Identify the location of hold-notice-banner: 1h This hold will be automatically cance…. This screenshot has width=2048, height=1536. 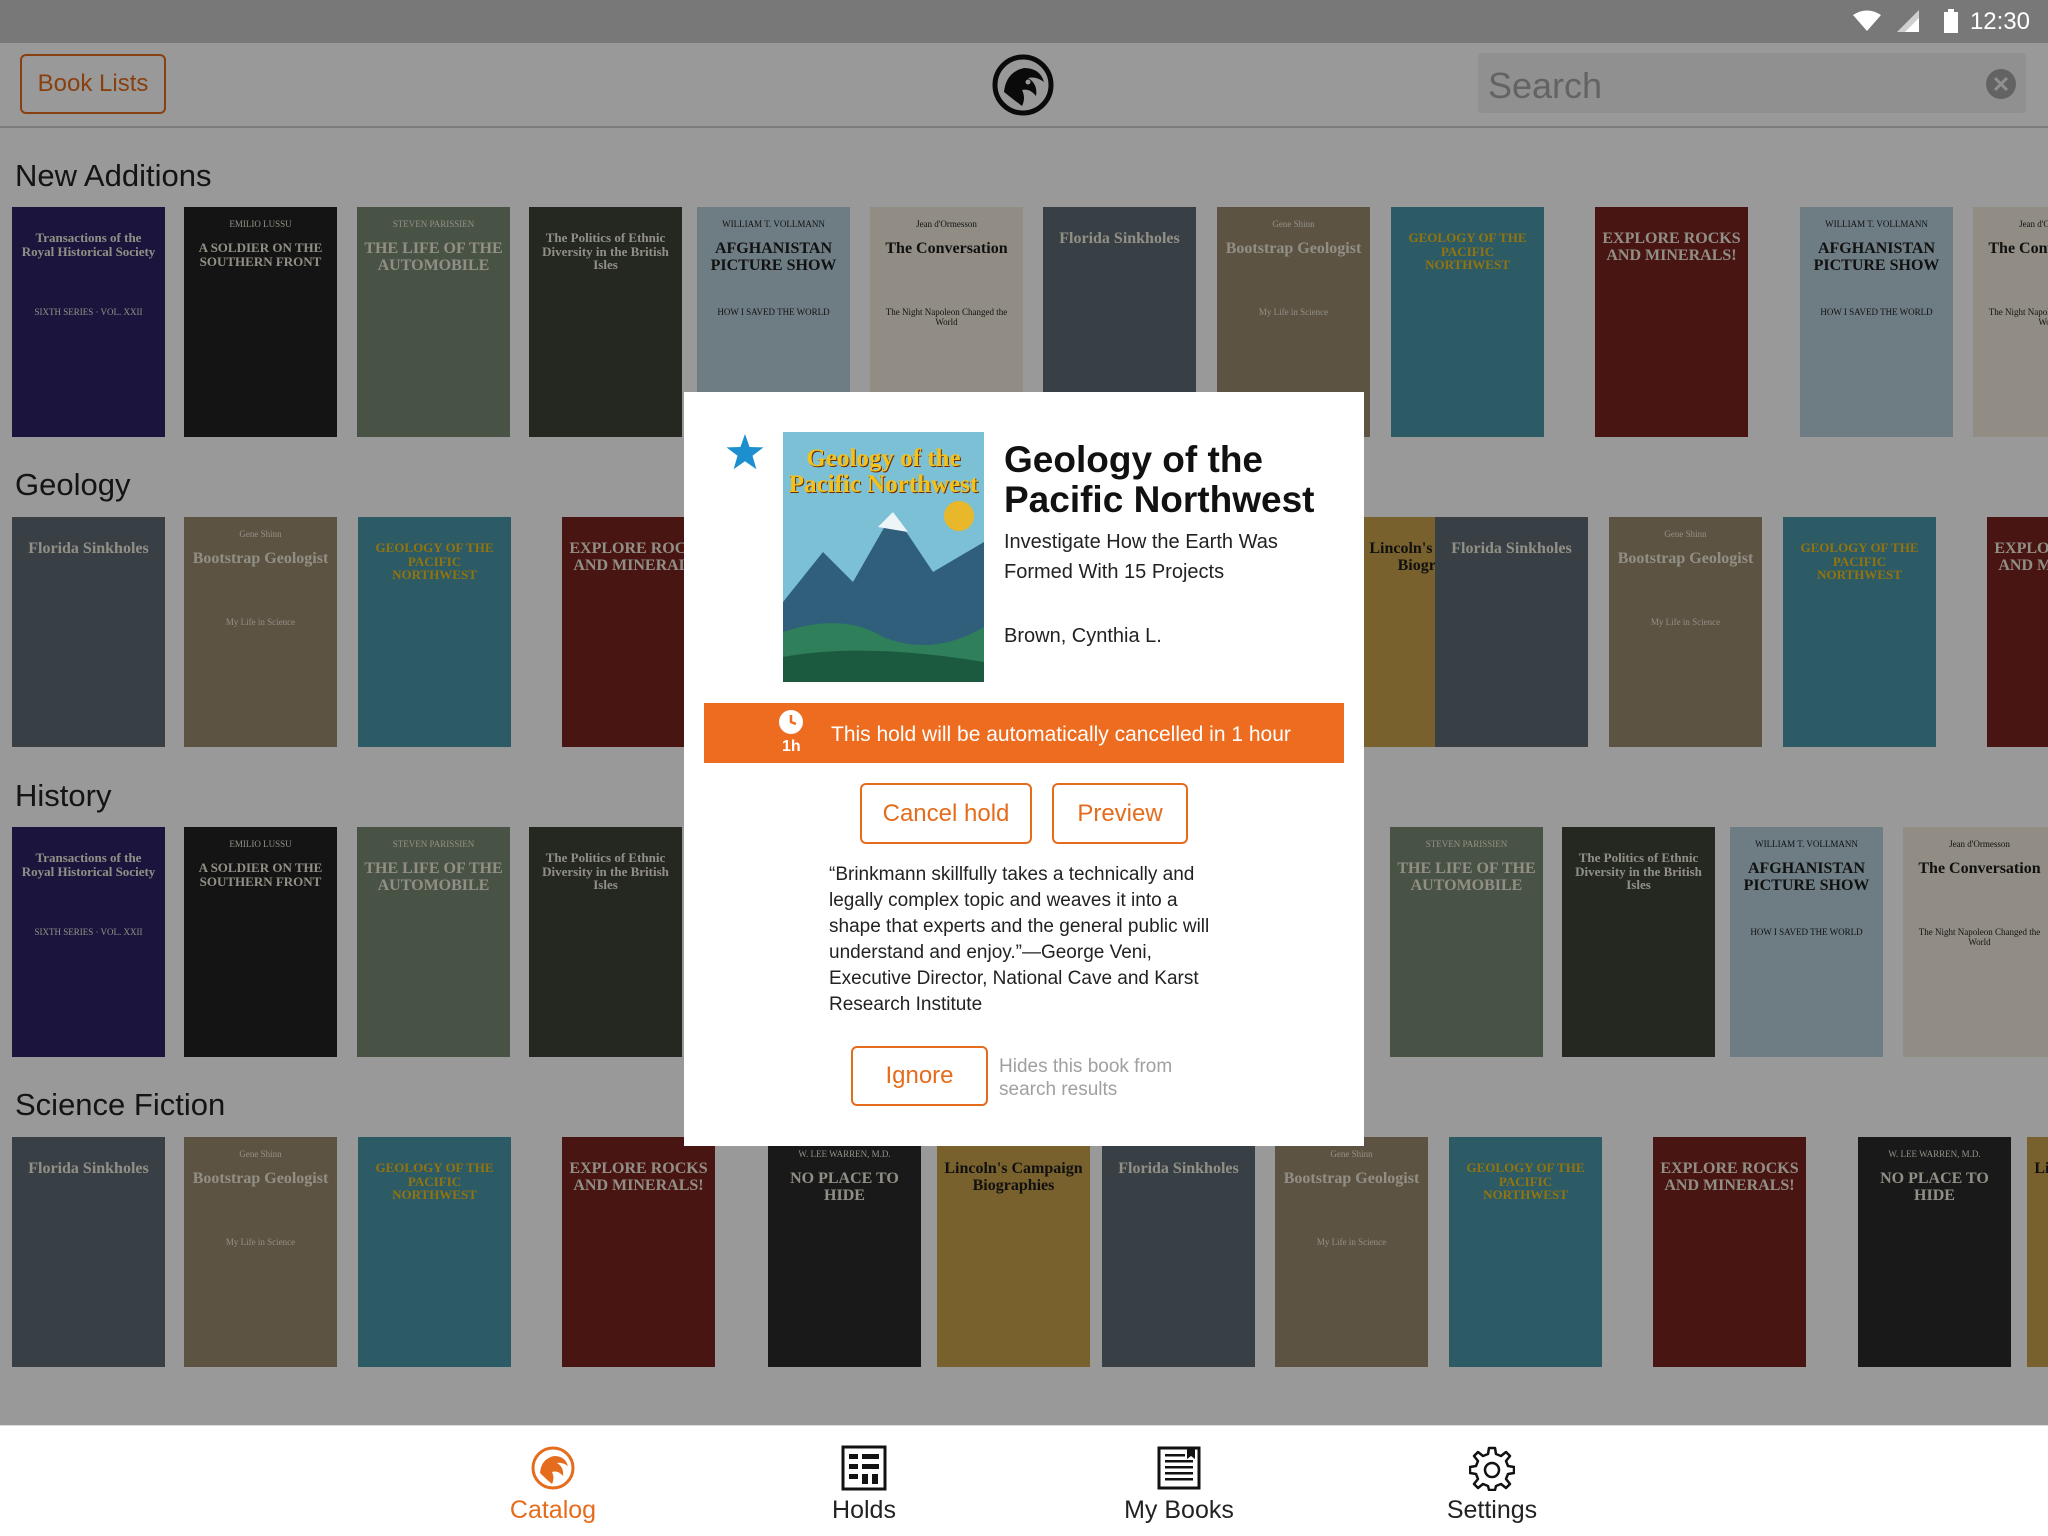
(1024, 733).